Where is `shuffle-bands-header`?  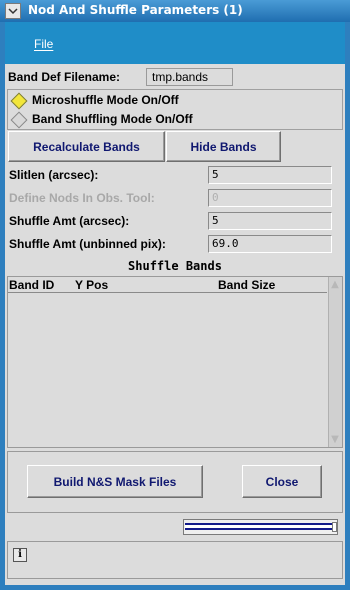 shuffle-bands-header is located at coordinates (167, 285).